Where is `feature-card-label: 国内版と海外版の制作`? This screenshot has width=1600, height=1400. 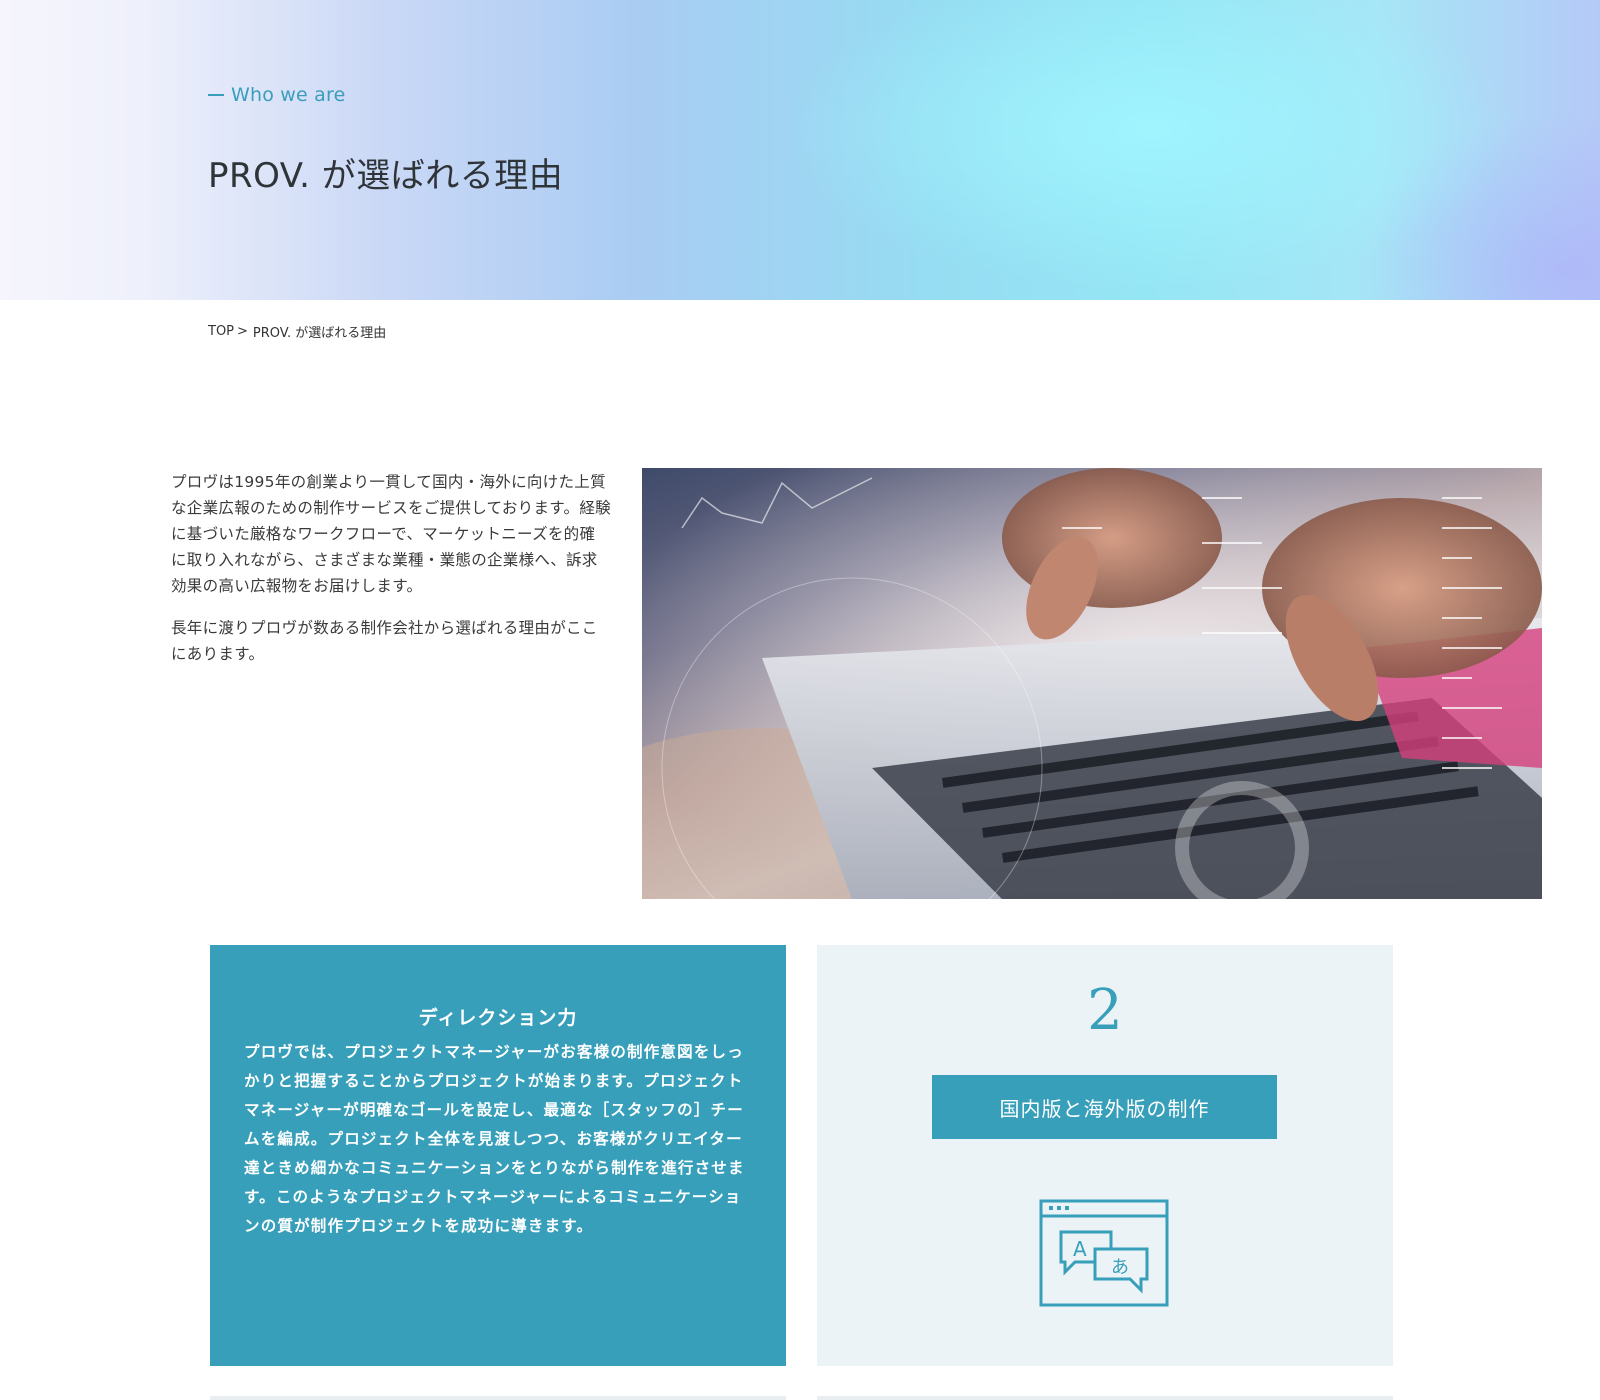 feature-card-label: 国内版と海外版の制作 is located at coordinates (1104, 1107).